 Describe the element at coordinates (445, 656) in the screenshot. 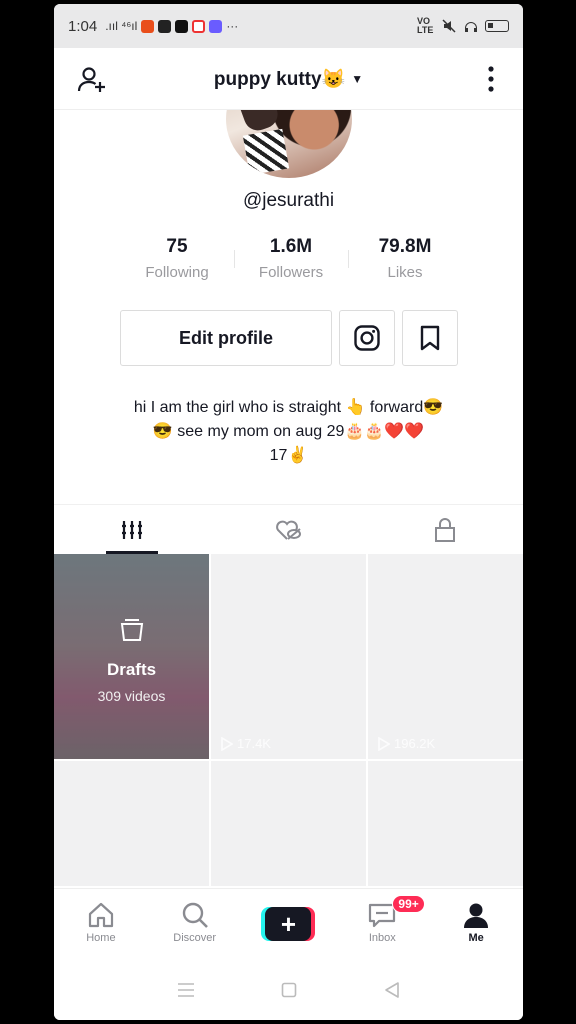

I see `video-tile: 196.2K` at that location.